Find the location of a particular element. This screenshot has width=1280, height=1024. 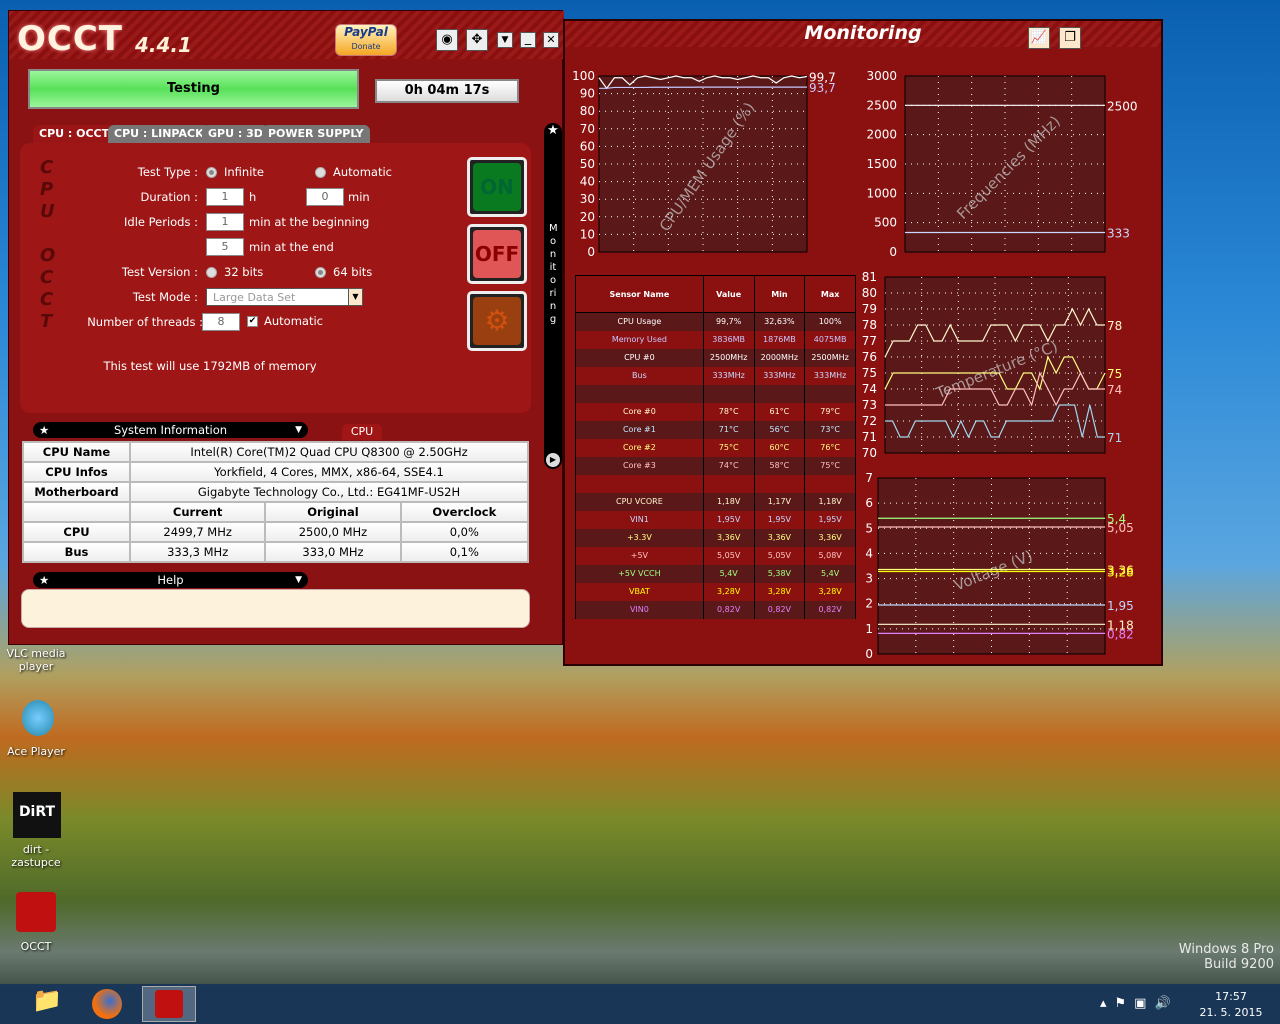

off-button: OFF is located at coordinates (497, 254).